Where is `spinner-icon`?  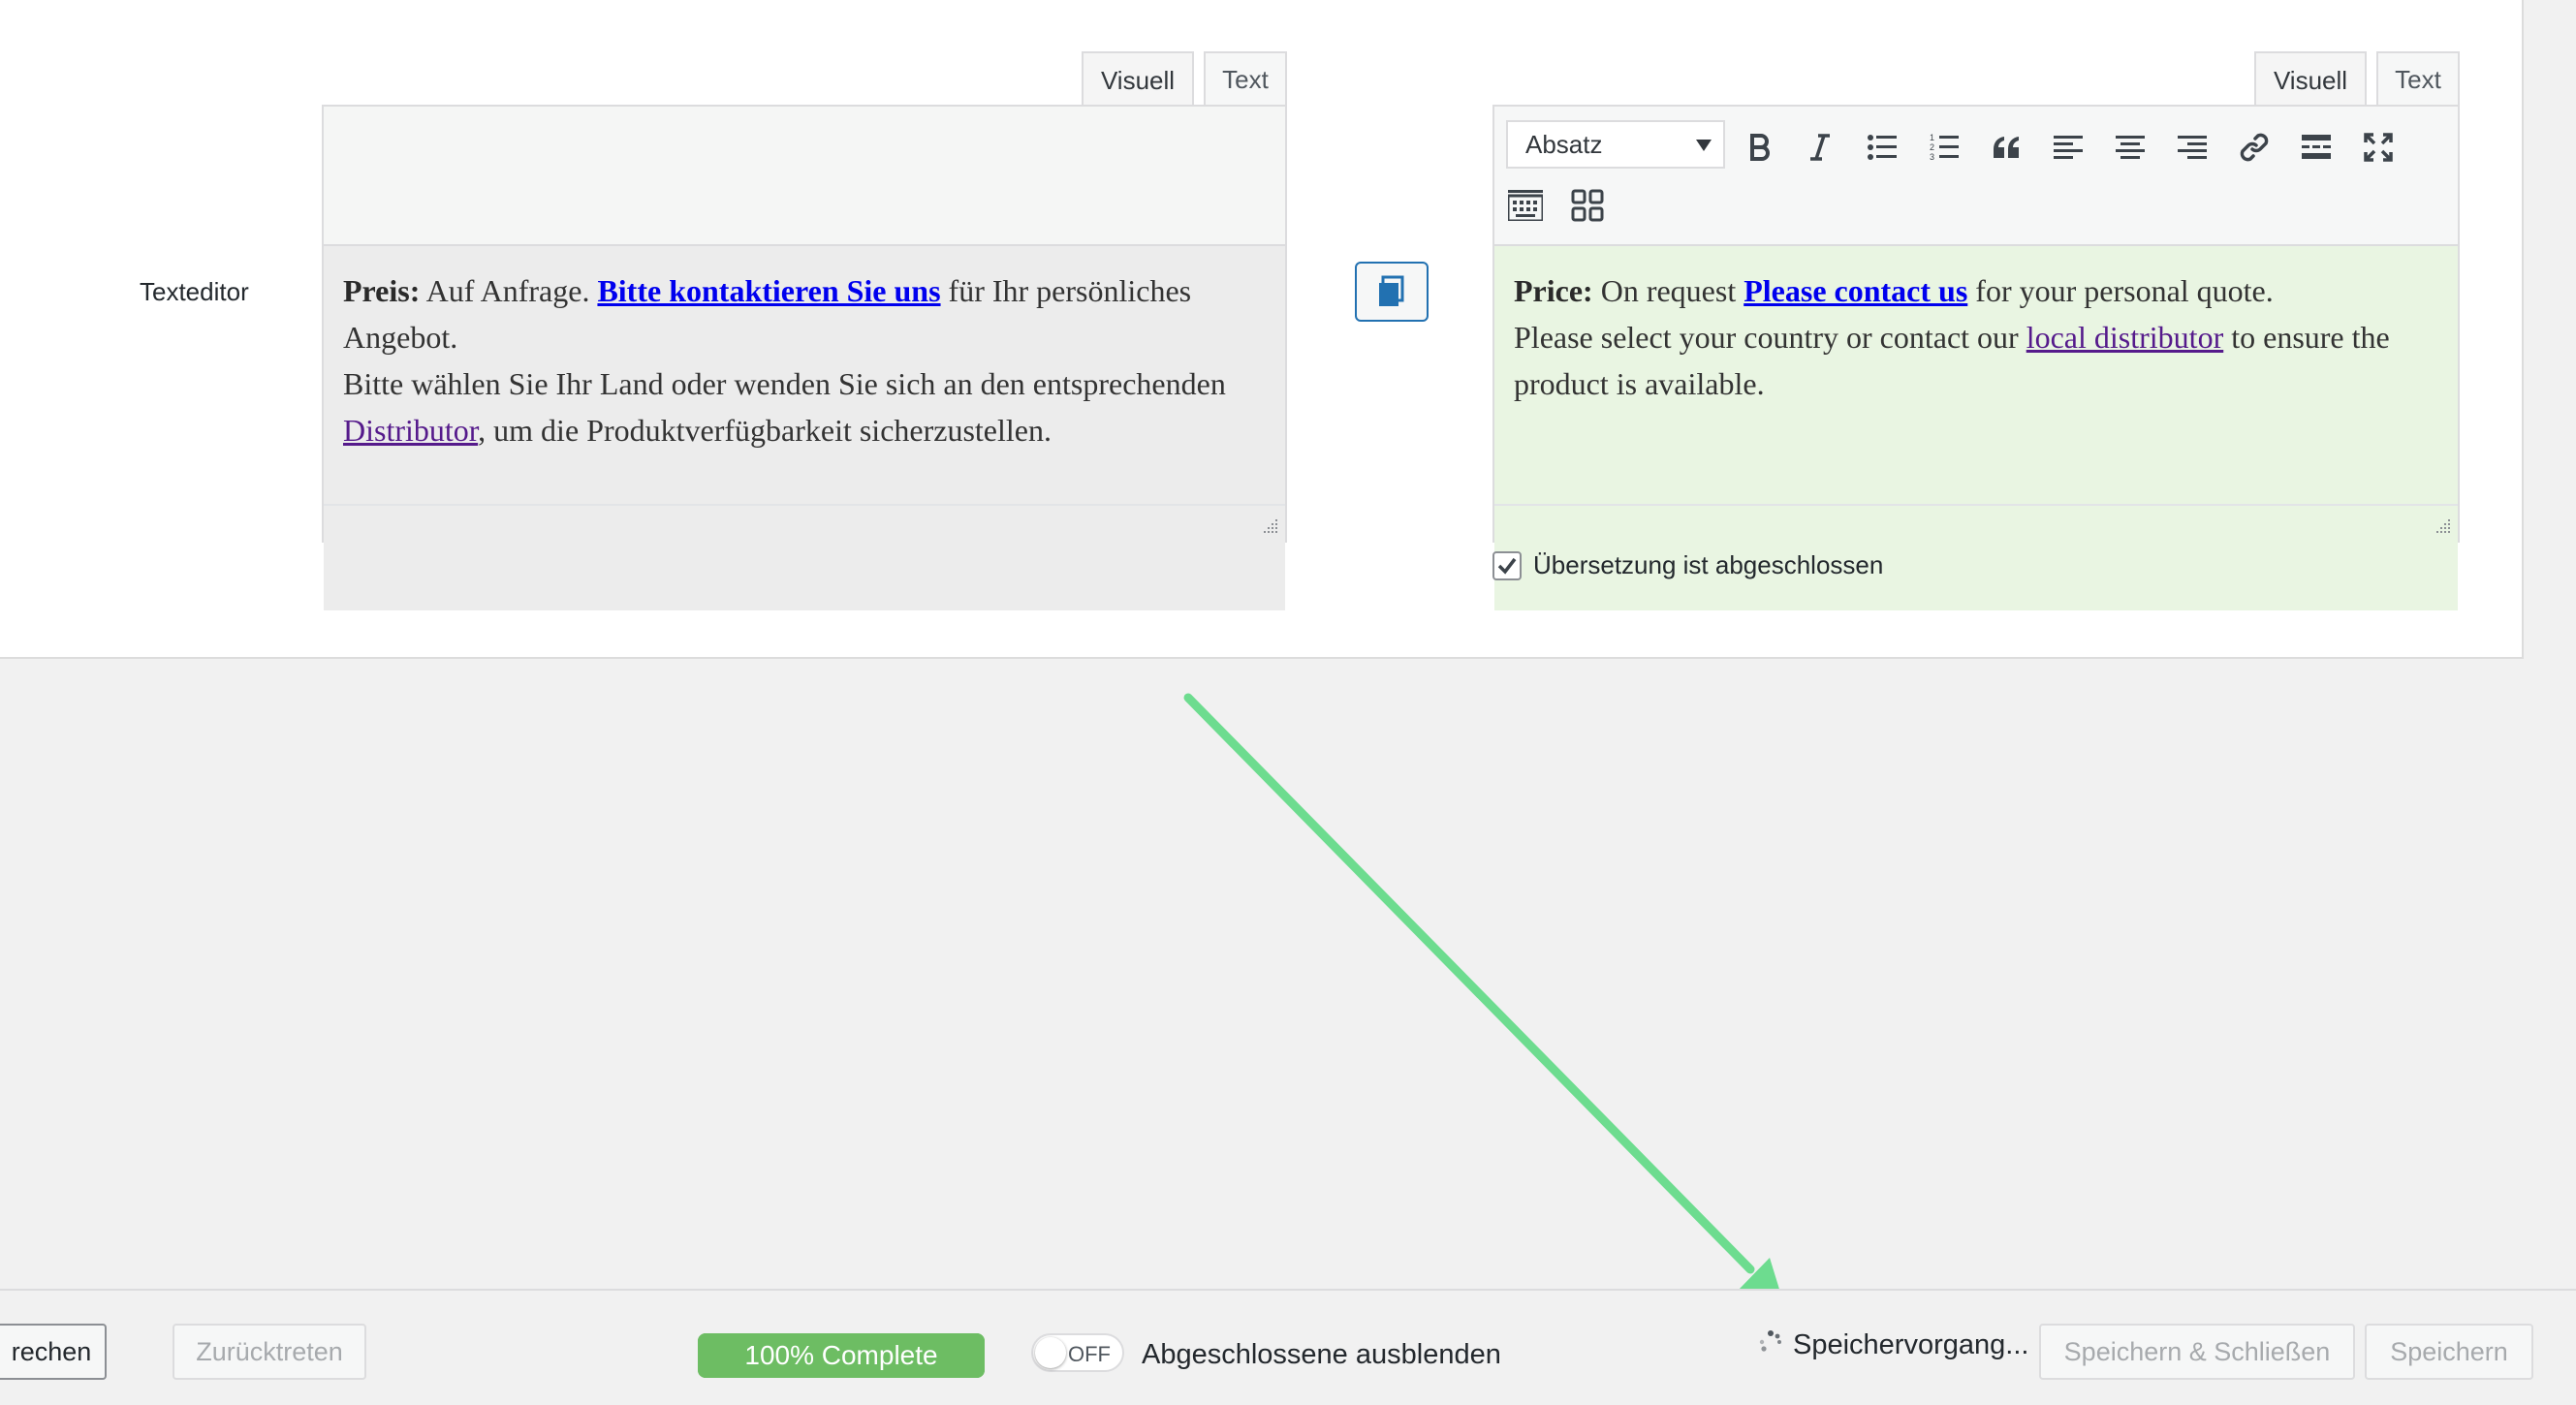
spinner-icon is located at coordinates (1770, 1341).